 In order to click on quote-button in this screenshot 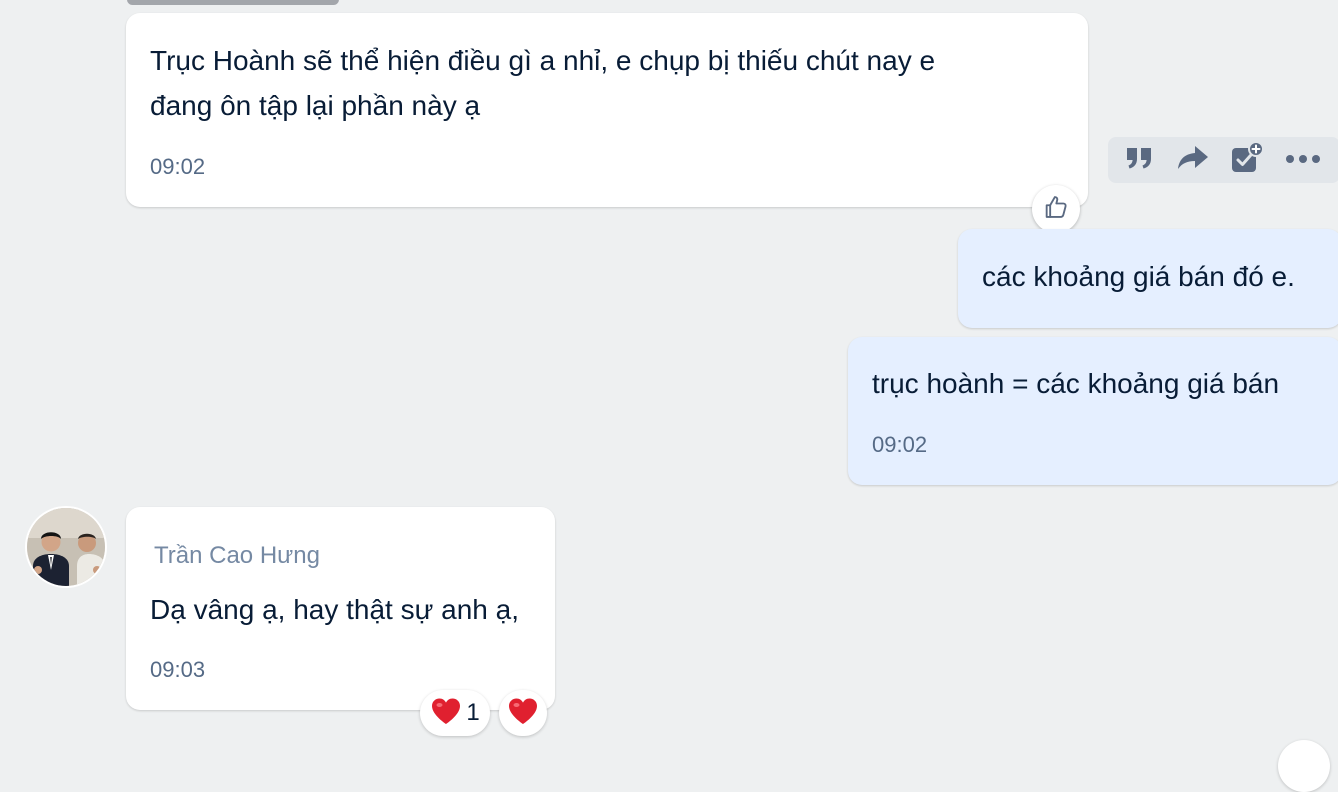, I will do `click(1140, 160)`.